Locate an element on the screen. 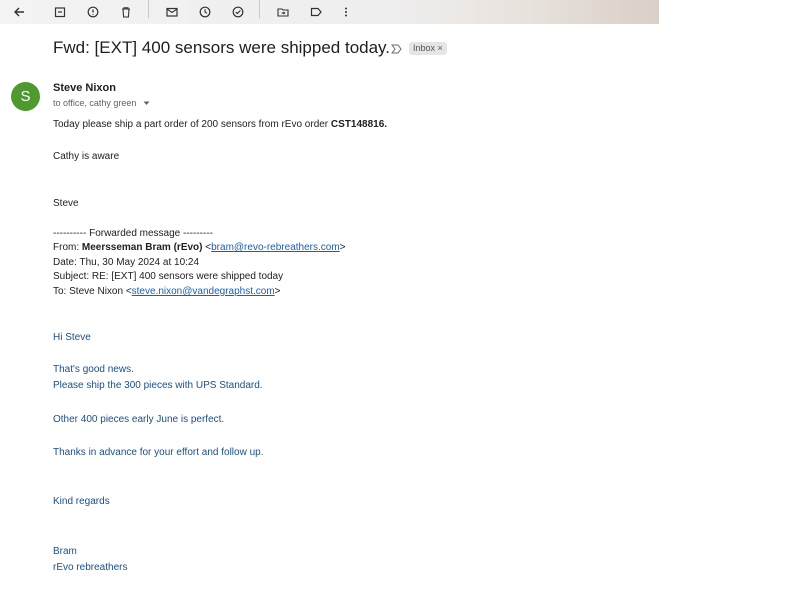 The height and width of the screenshot is (612, 792). more-icon is located at coordinates (346, 12).